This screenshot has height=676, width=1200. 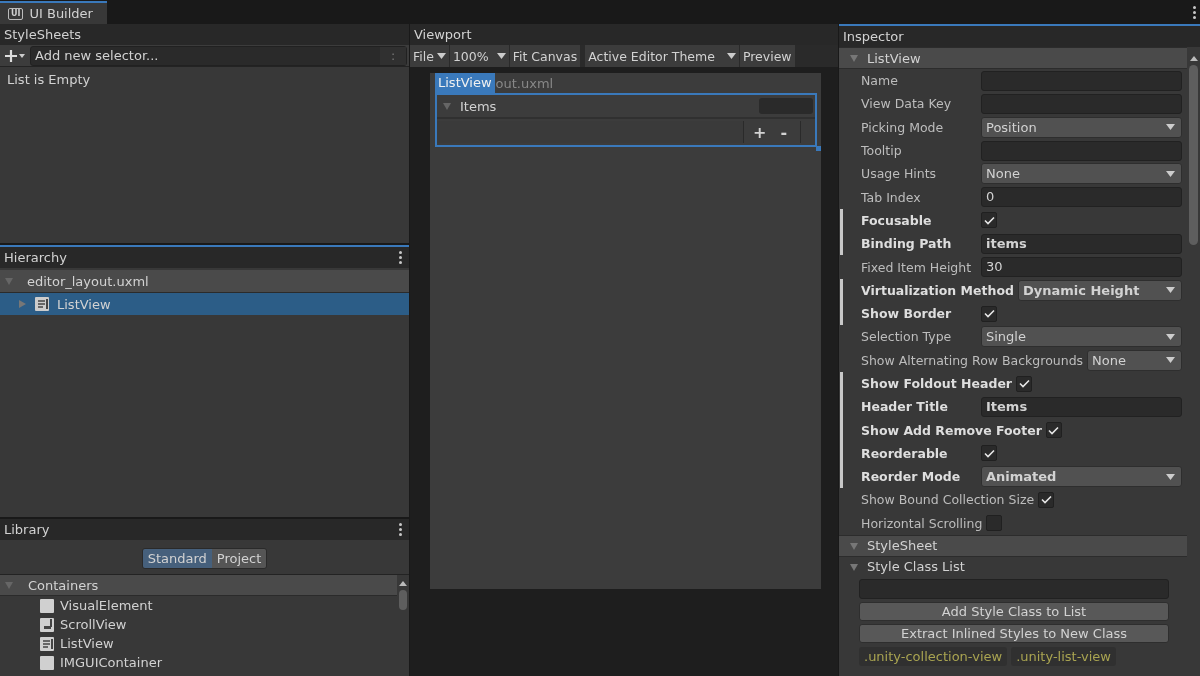 What do you see at coordinates (873, 36) in the screenshot?
I see `panel-title: Inspector` at bounding box center [873, 36].